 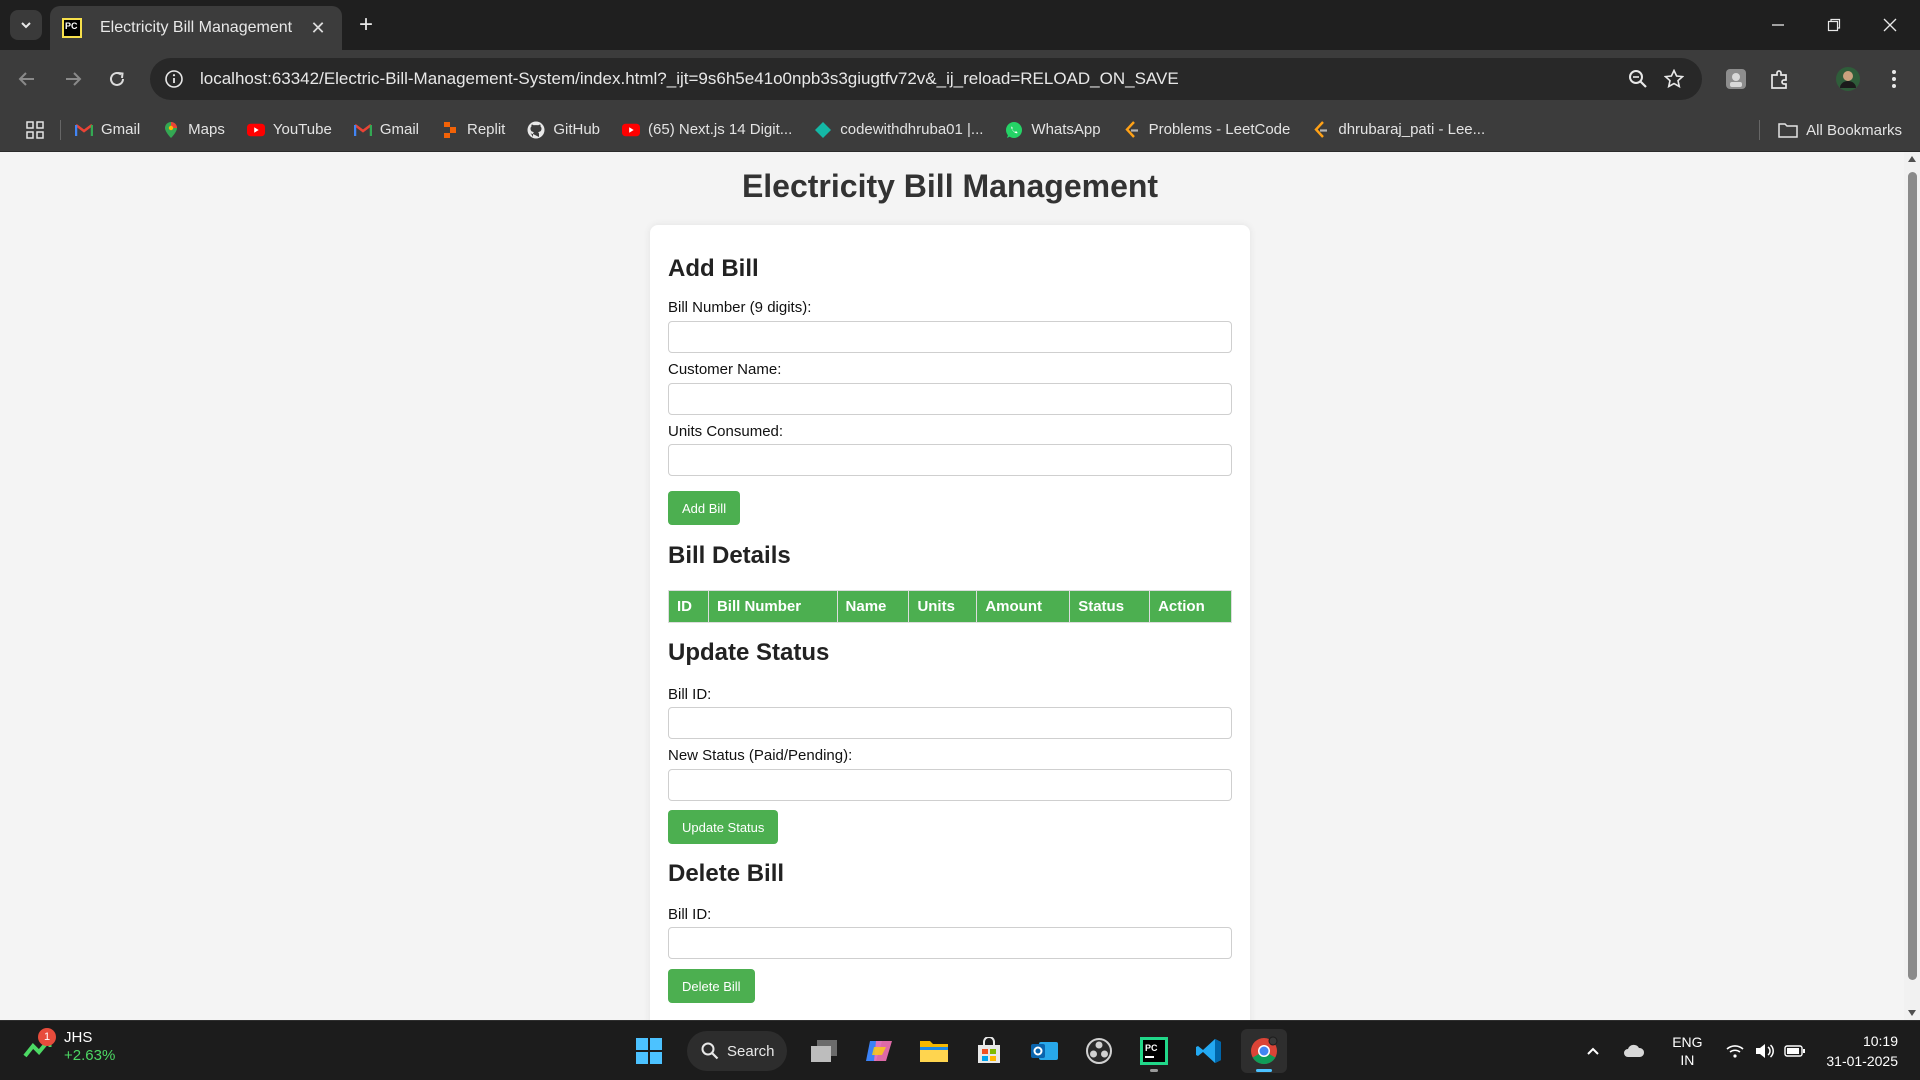 What do you see at coordinates (950, 723) in the screenshot?
I see `update-bill-id-input` at bounding box center [950, 723].